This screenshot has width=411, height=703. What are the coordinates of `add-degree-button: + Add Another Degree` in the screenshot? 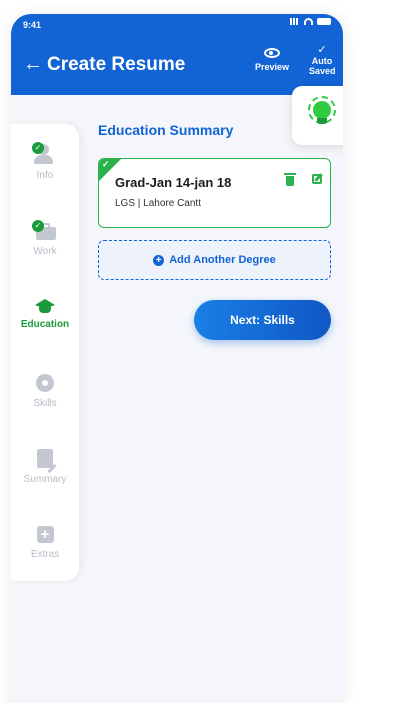 It's located at (214, 260).